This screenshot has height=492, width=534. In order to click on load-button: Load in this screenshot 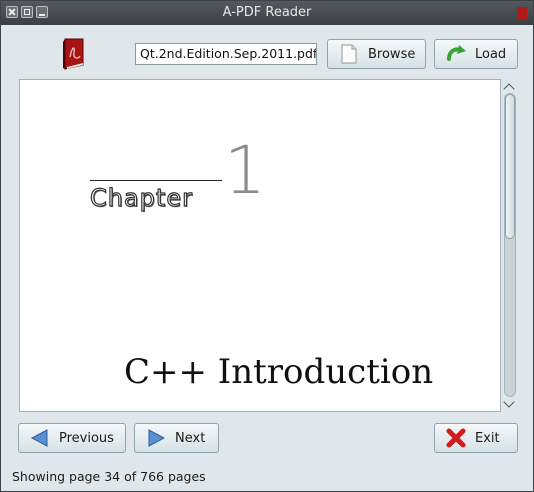, I will do `click(476, 54)`.